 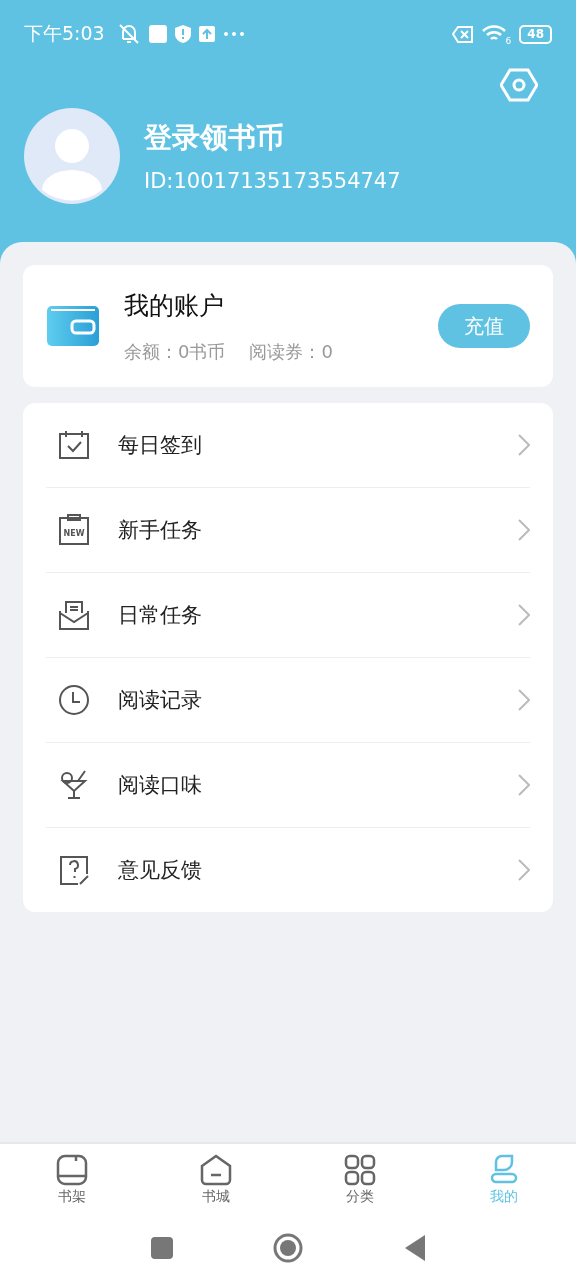 I want to click on question-edit-icon, so click(x=74, y=870).